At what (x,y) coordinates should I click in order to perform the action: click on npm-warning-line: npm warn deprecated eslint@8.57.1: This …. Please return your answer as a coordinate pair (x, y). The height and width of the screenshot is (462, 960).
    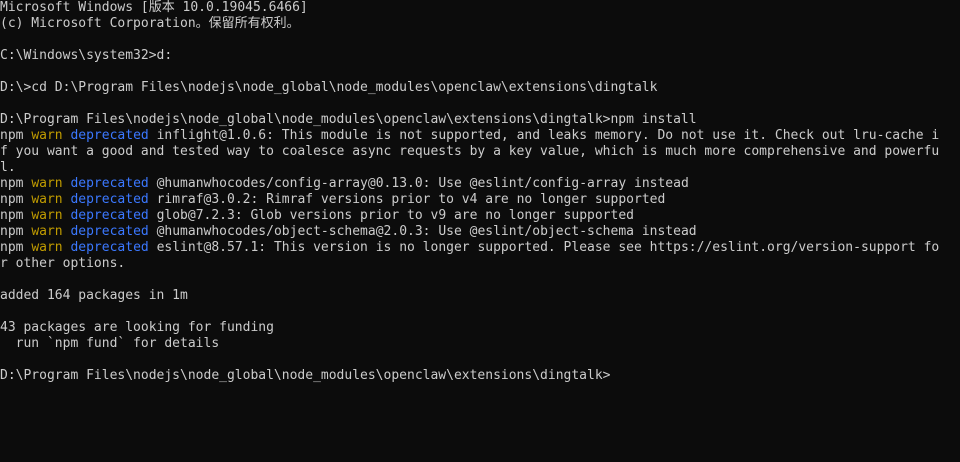
    Looking at the image, I should click on (480, 248).